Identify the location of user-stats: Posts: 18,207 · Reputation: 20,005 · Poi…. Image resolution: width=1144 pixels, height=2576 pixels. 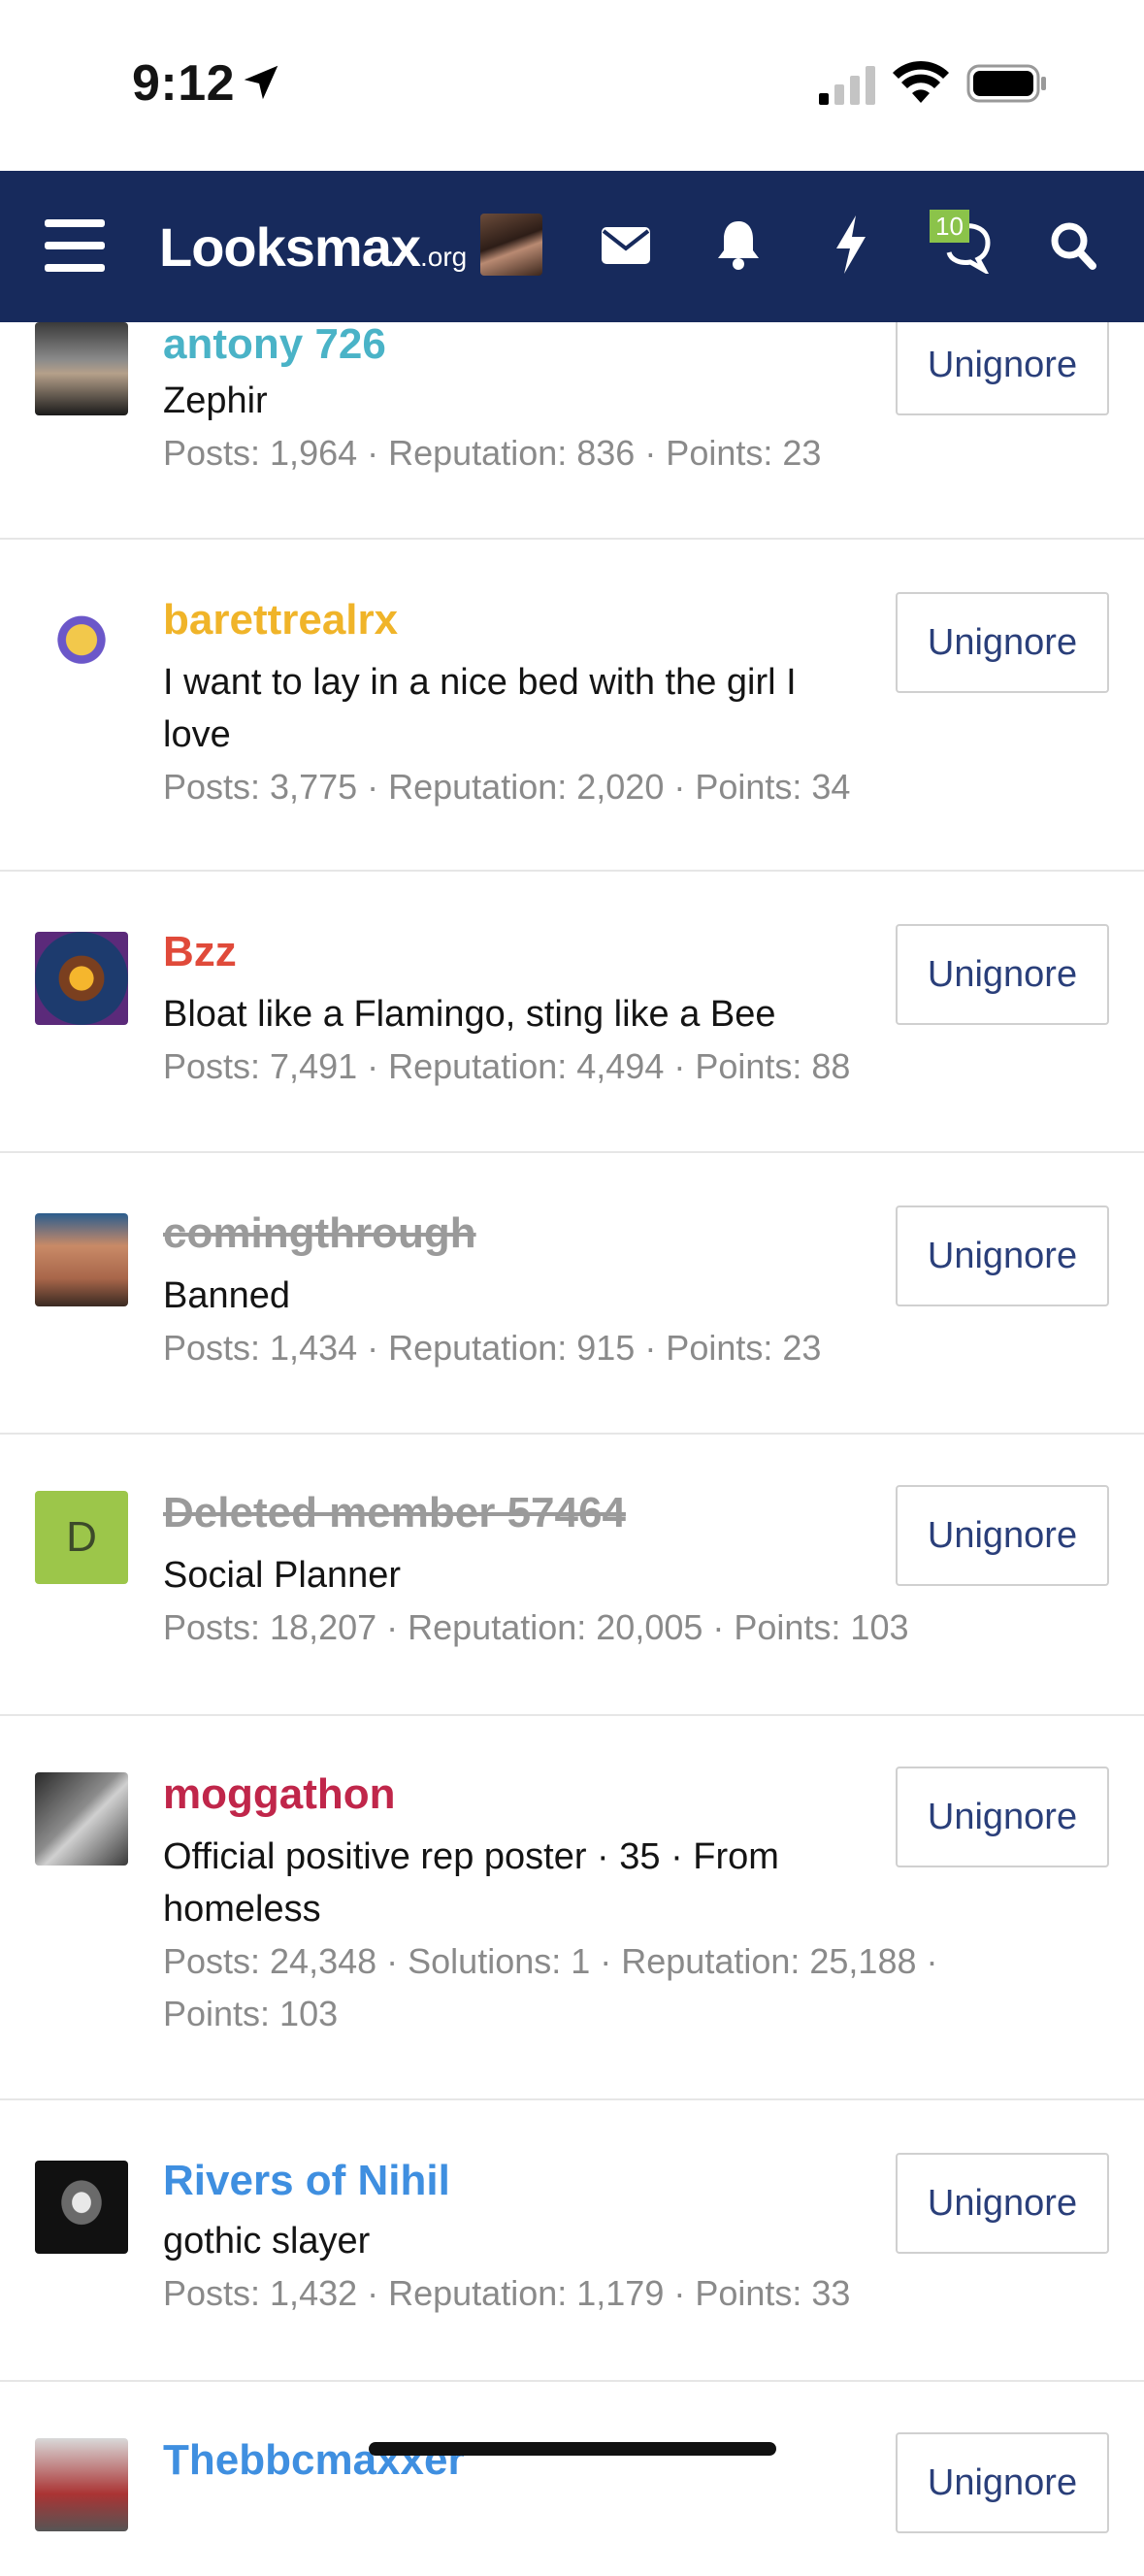
(536, 1627).